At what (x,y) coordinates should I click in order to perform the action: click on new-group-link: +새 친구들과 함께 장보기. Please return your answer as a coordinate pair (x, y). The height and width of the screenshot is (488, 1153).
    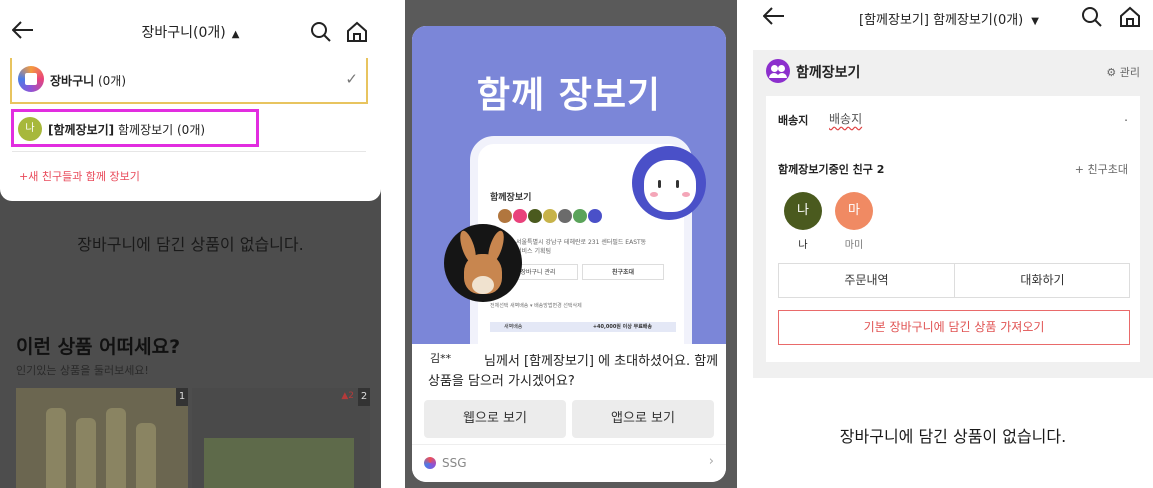
    Looking at the image, I should click on (79, 176).